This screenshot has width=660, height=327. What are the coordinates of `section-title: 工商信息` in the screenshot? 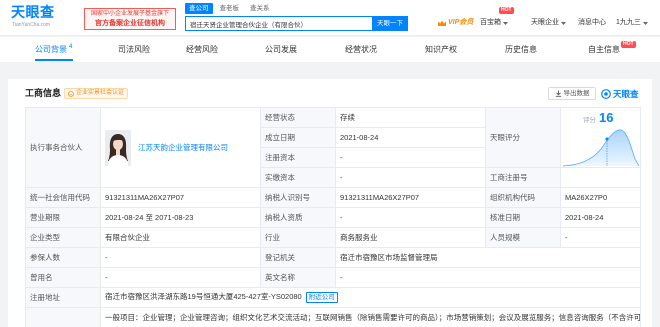 It's located at (43, 93).